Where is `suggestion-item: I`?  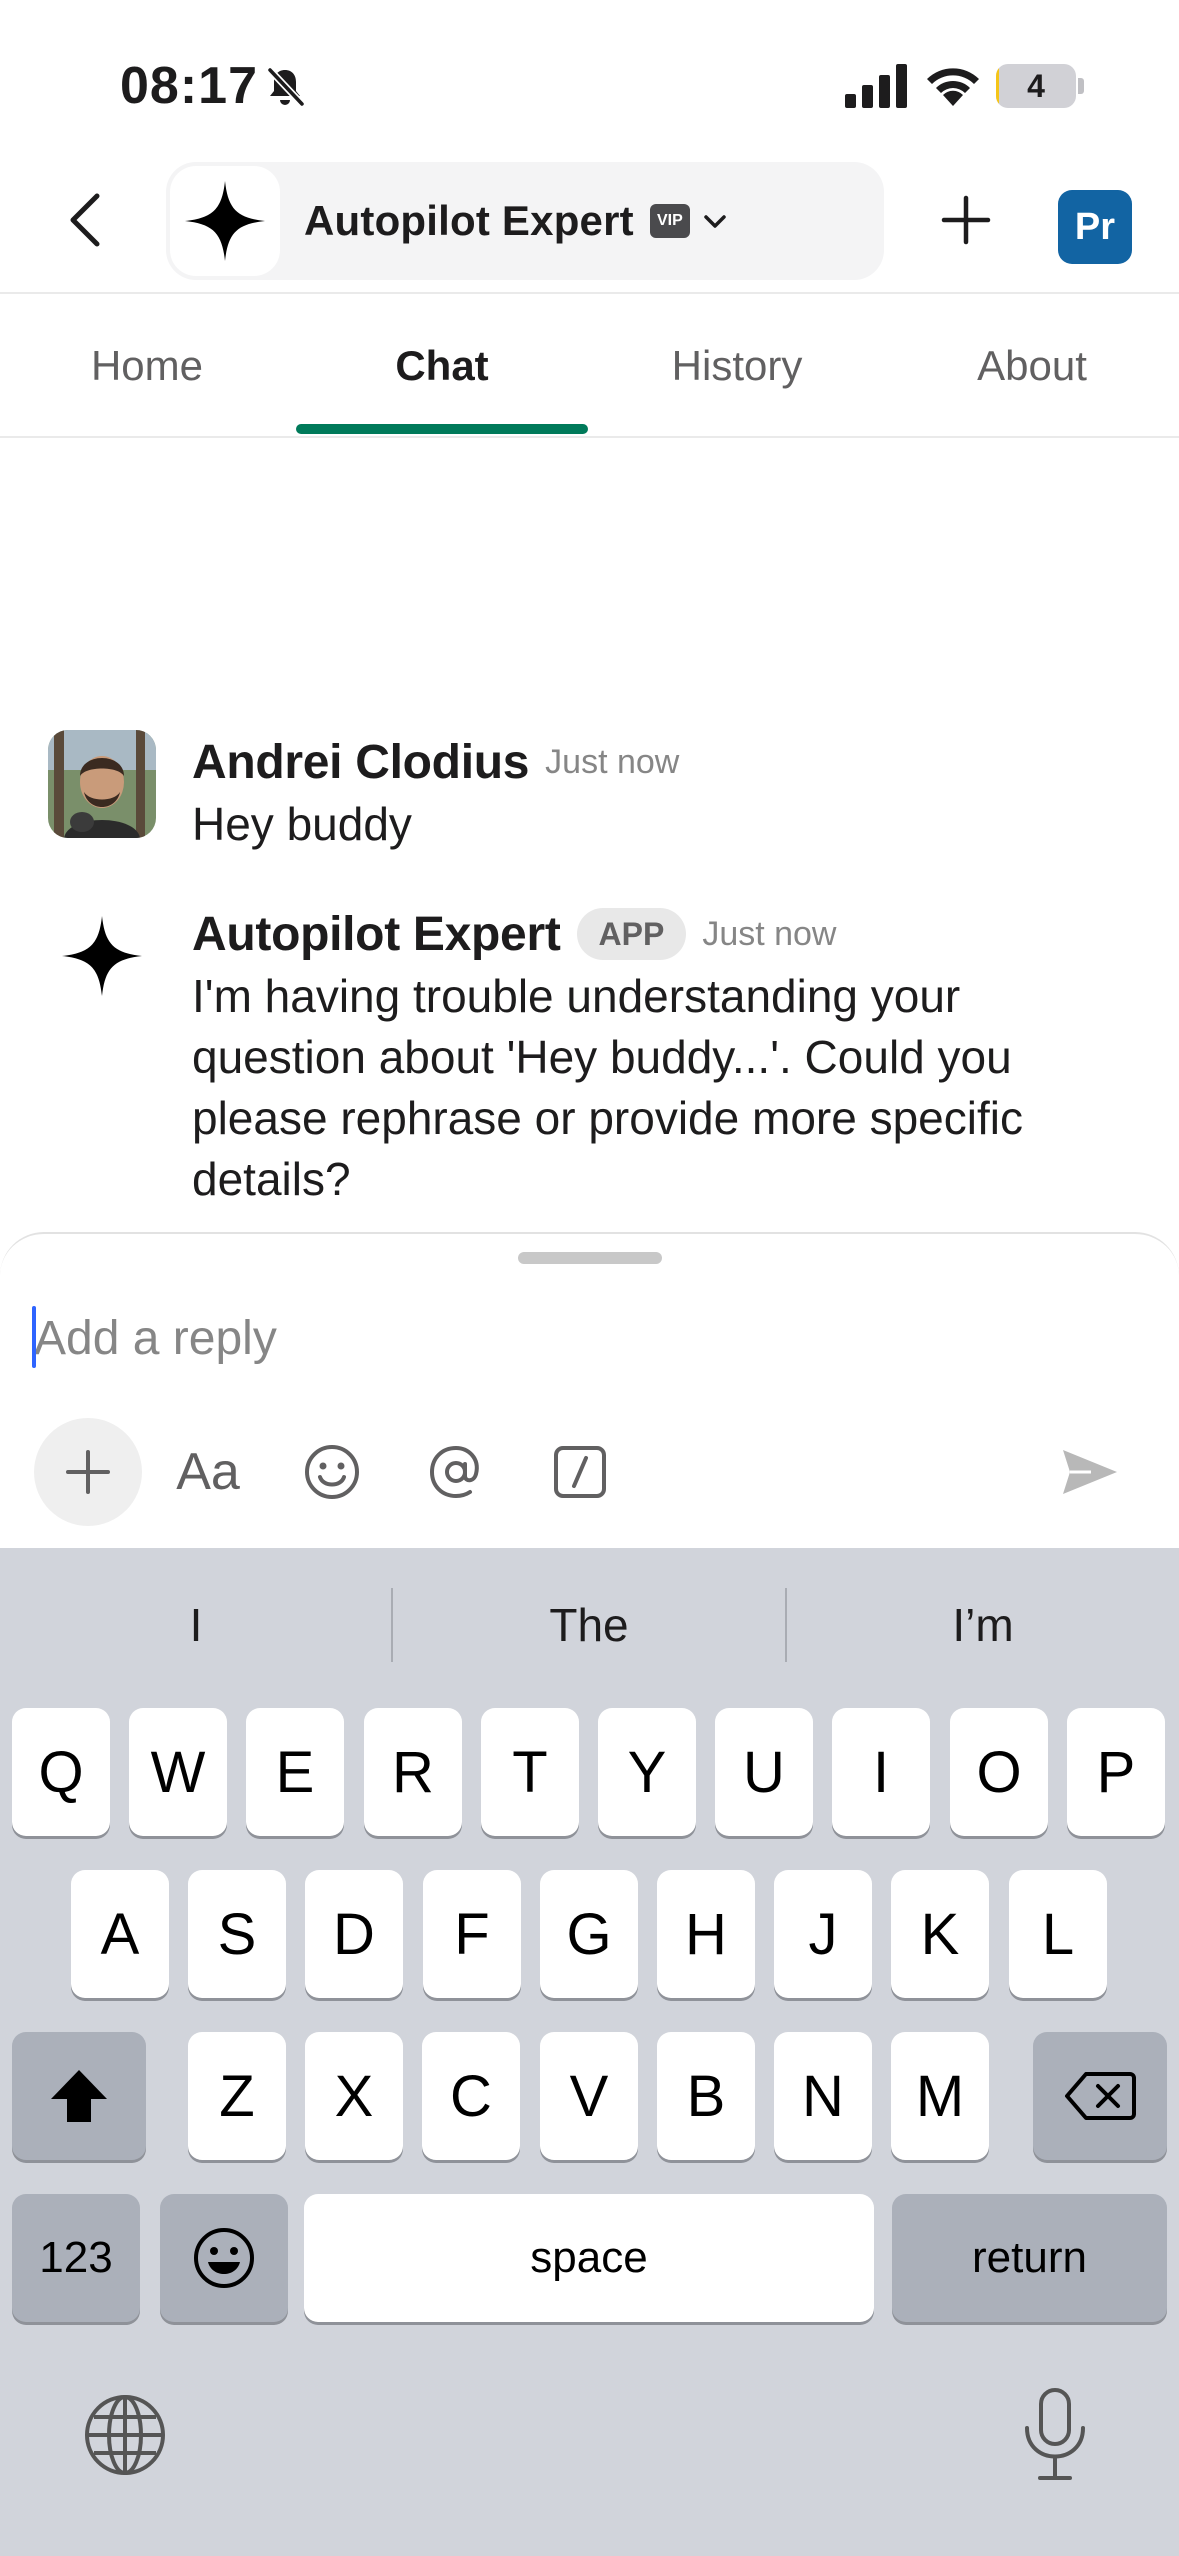 suggestion-item: I is located at coordinates (196, 1625).